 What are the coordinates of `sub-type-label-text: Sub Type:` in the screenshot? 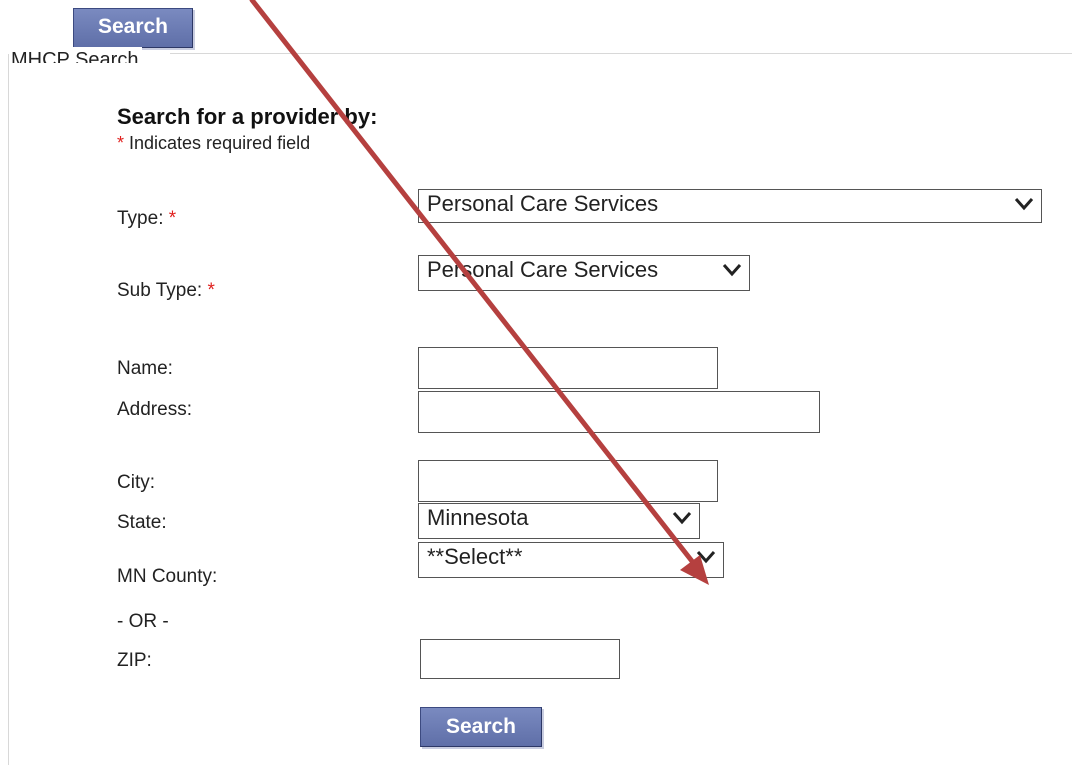 It's located at (162, 290).